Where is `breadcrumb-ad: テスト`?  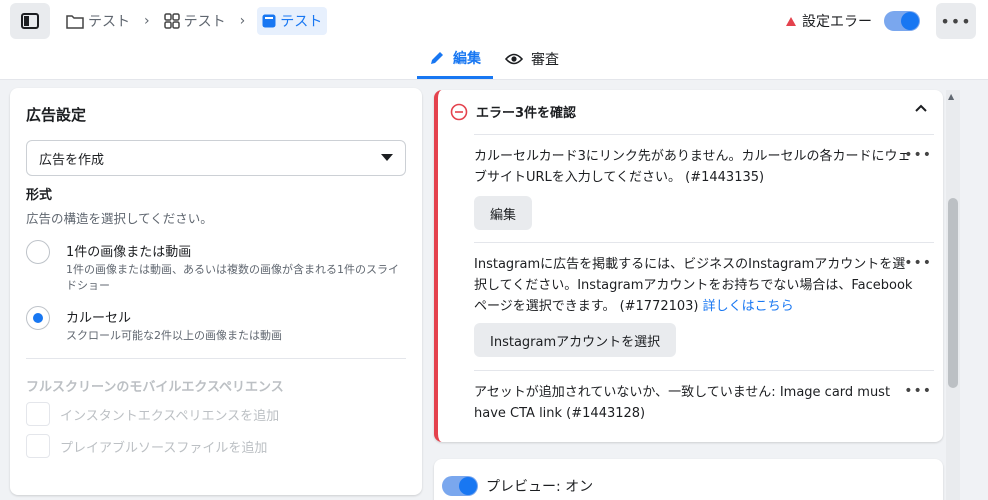
breadcrumb-ad: テスト is located at coordinates (292, 21).